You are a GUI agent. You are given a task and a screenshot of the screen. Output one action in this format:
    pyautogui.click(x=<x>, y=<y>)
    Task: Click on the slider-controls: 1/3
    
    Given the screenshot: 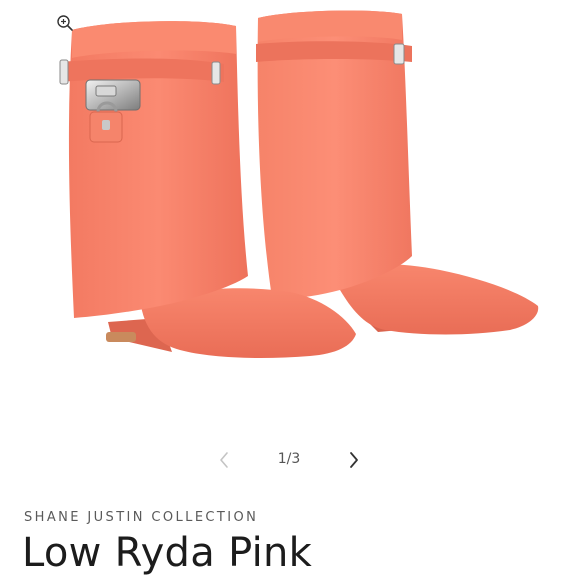 What is the action you would take?
    pyautogui.click(x=290, y=460)
    